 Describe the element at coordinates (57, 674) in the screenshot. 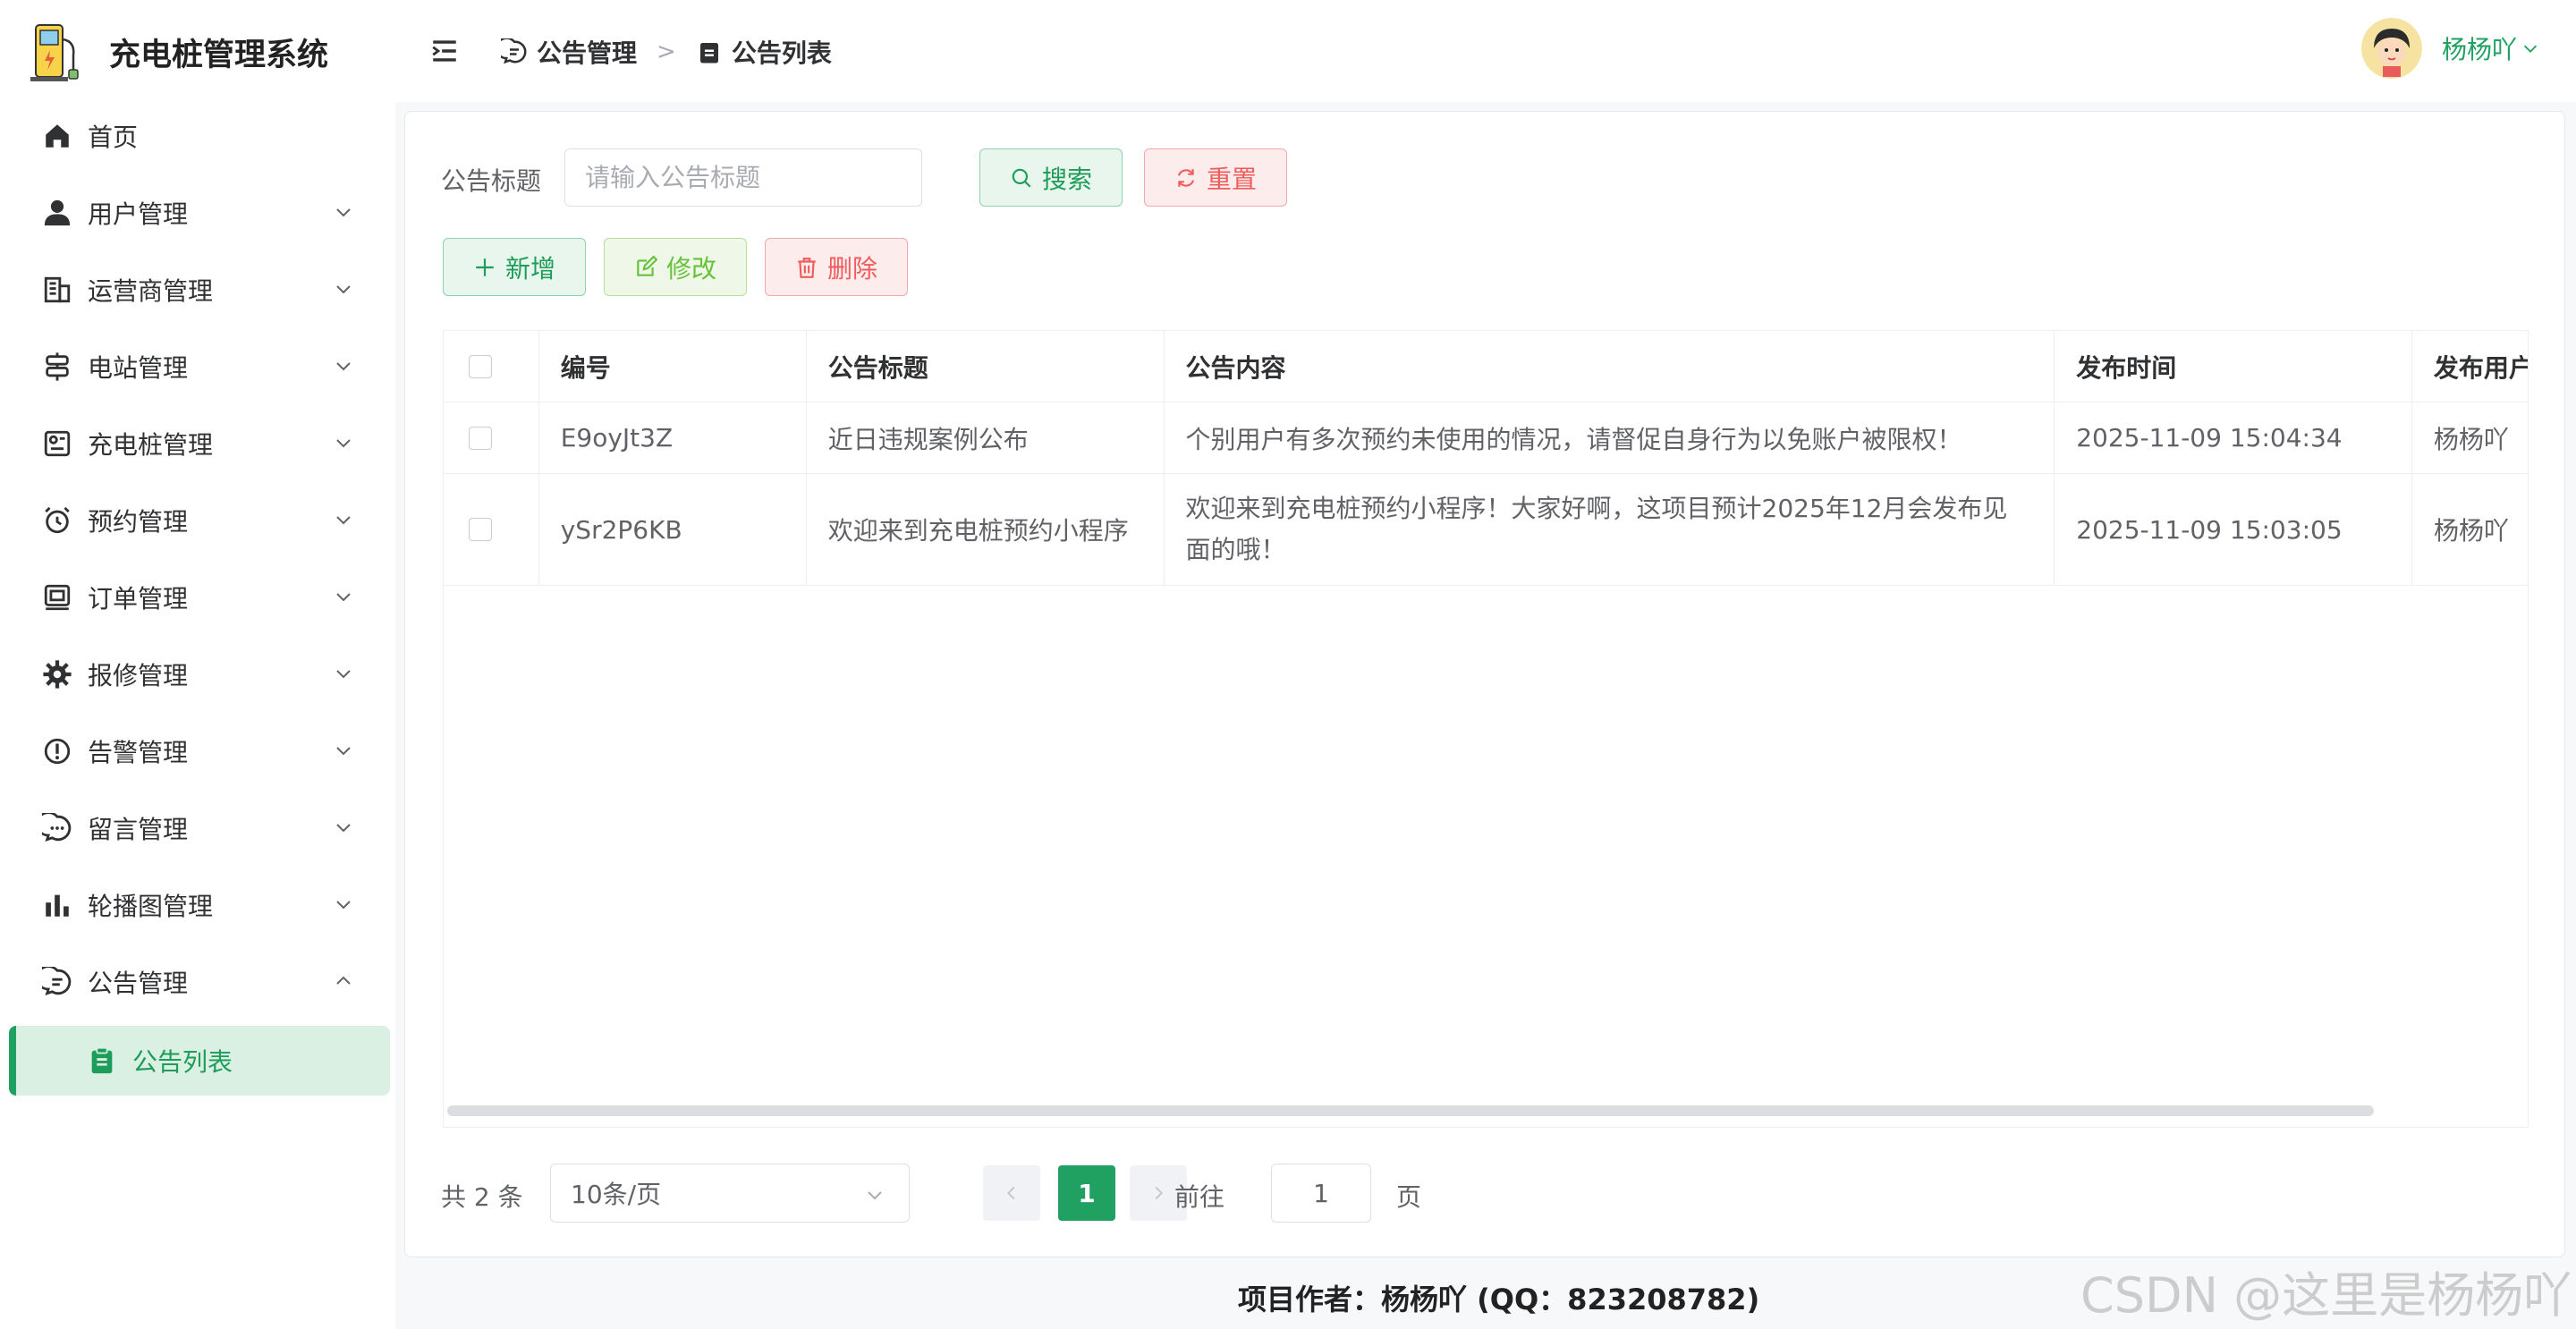

I see `gear-icon` at that location.